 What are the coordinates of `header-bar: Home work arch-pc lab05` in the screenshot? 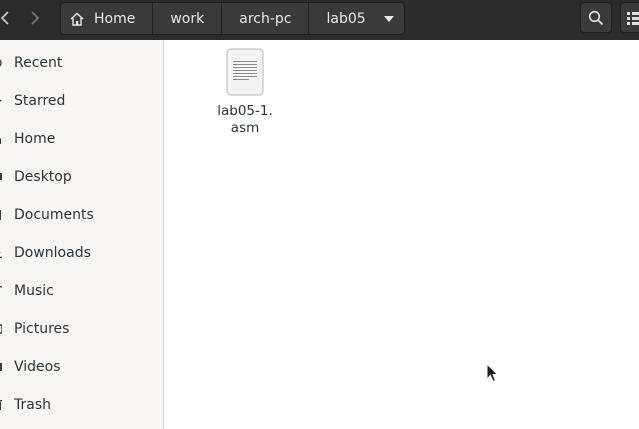 It's located at (319, 20).